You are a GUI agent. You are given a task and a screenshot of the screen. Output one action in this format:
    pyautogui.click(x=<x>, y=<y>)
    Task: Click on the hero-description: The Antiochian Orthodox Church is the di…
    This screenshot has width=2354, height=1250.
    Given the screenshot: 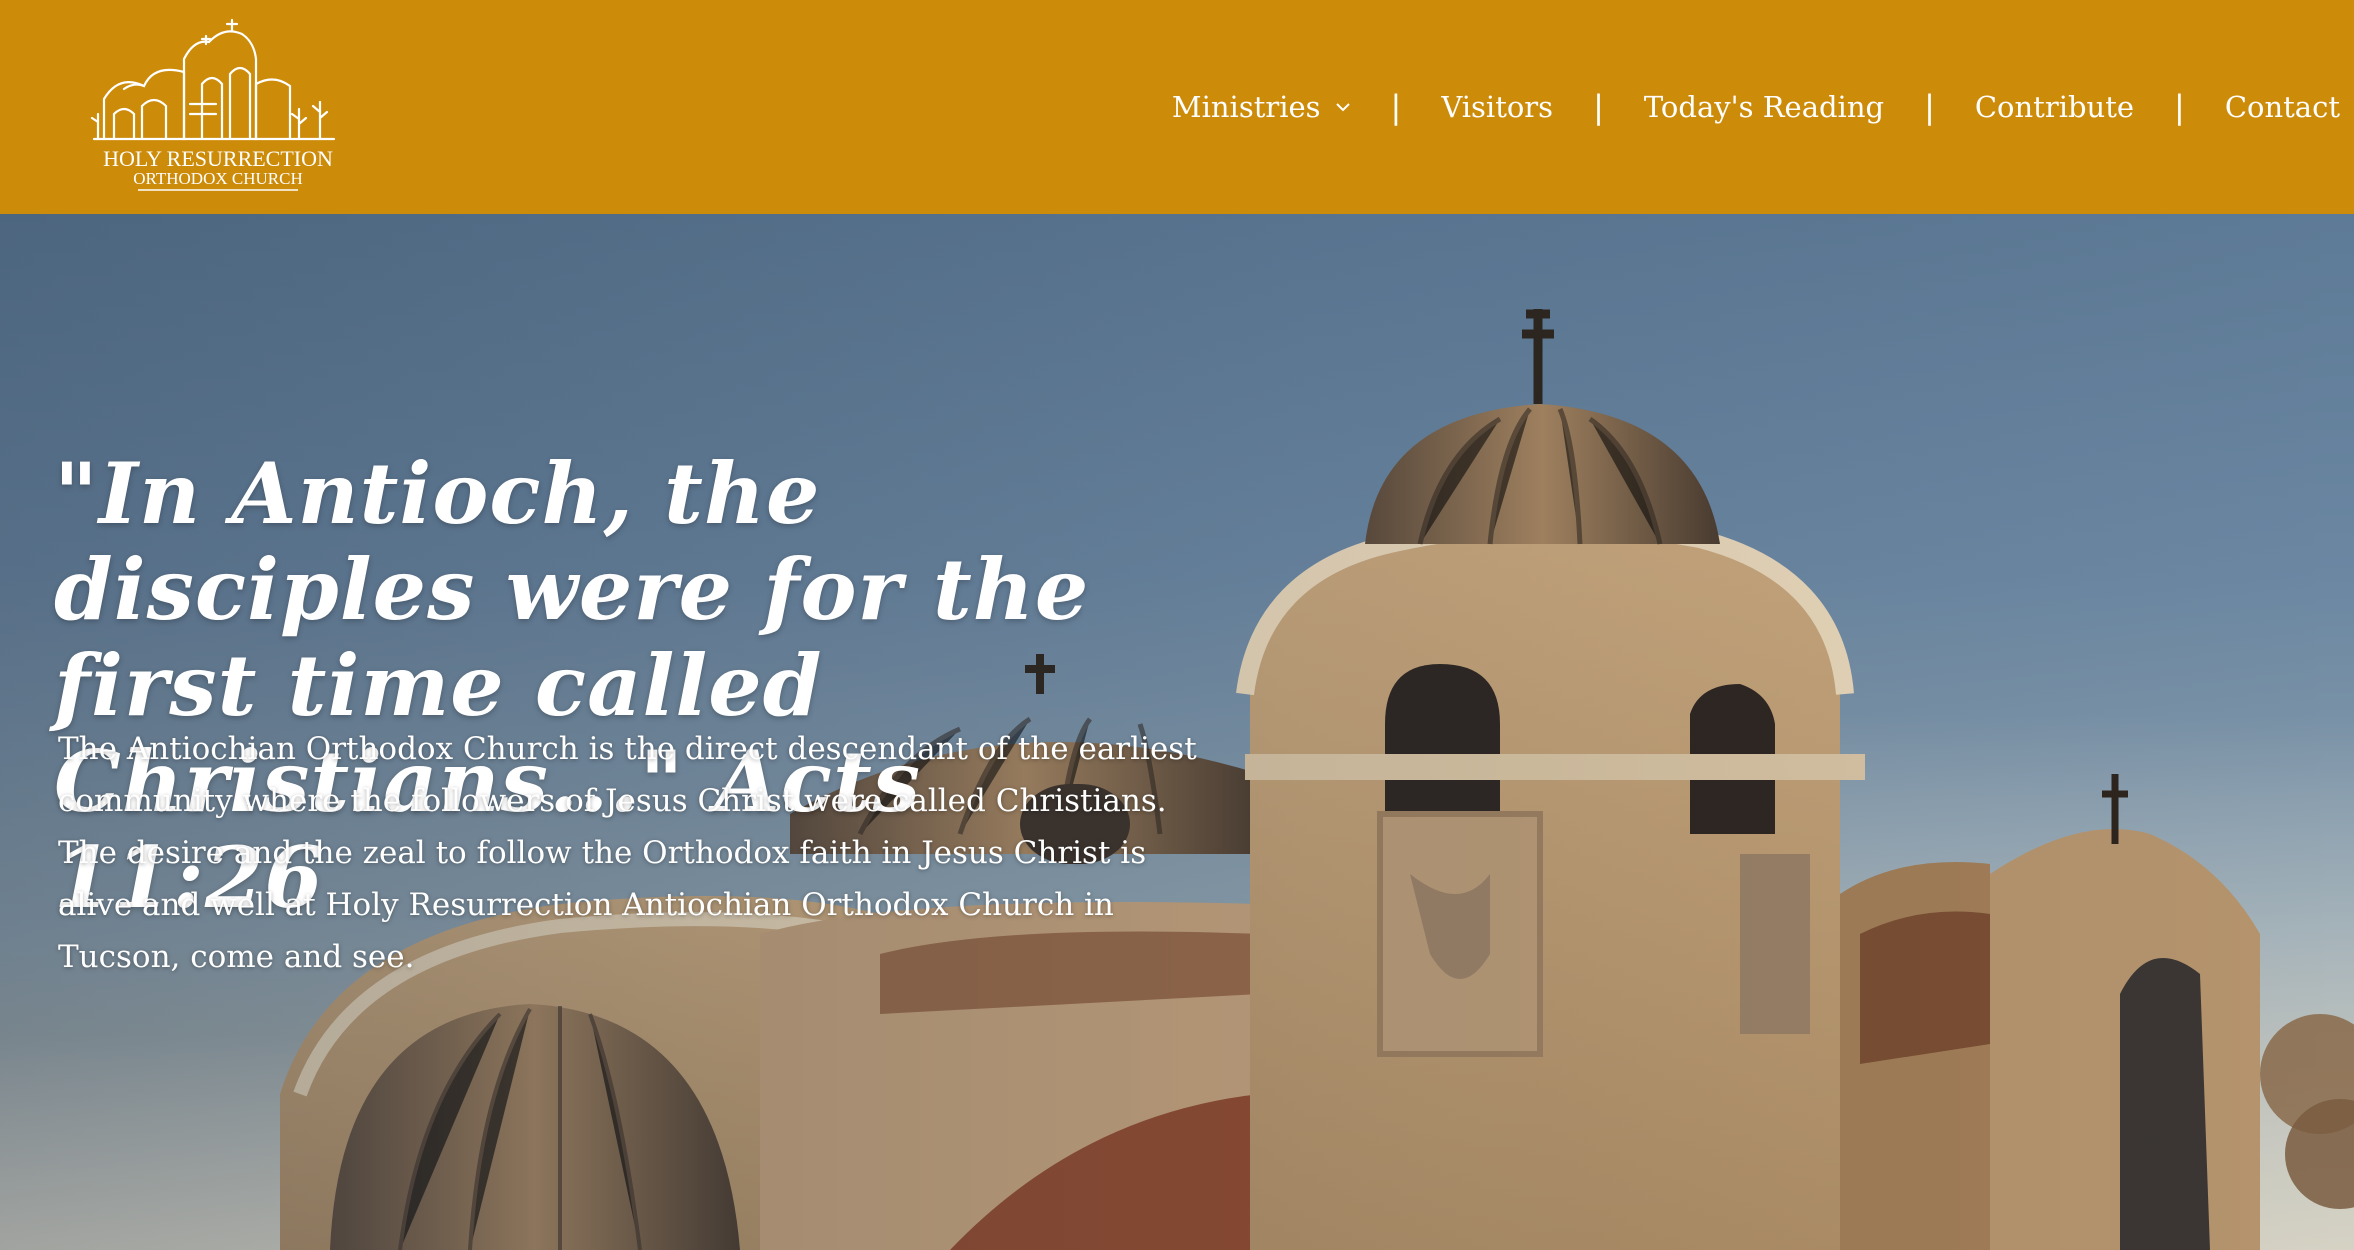 What is the action you would take?
    pyautogui.click(x=627, y=853)
    